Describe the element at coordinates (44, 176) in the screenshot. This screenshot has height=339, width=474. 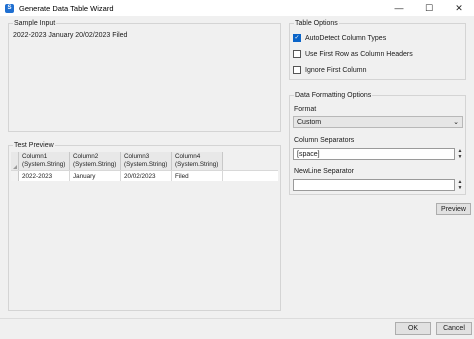
I see `table-cell: 2022-2023` at that location.